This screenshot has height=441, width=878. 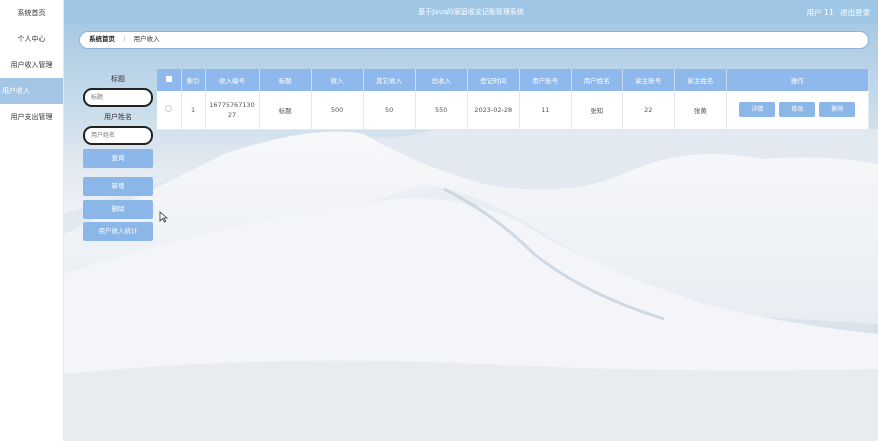 What do you see at coordinates (118, 209) in the screenshot?
I see `delete-button: 删除` at bounding box center [118, 209].